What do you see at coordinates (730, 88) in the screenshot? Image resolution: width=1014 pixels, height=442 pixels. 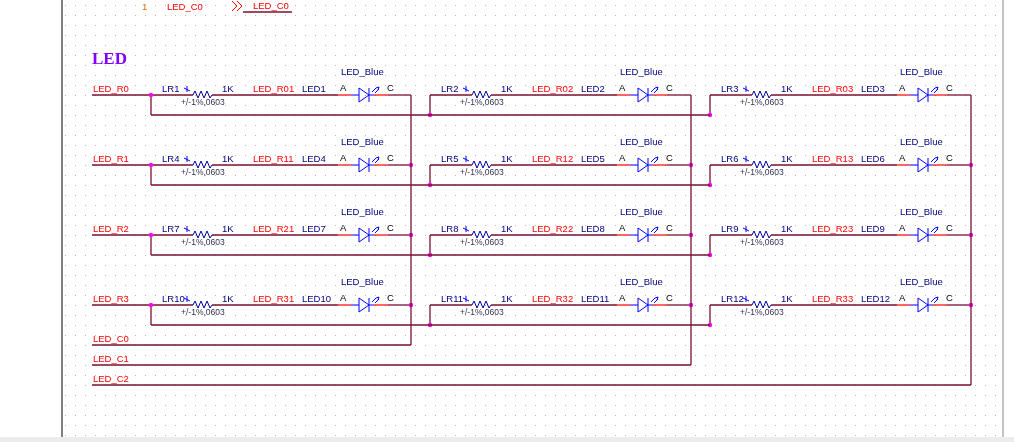 I see `resistor-designator: LR3` at bounding box center [730, 88].